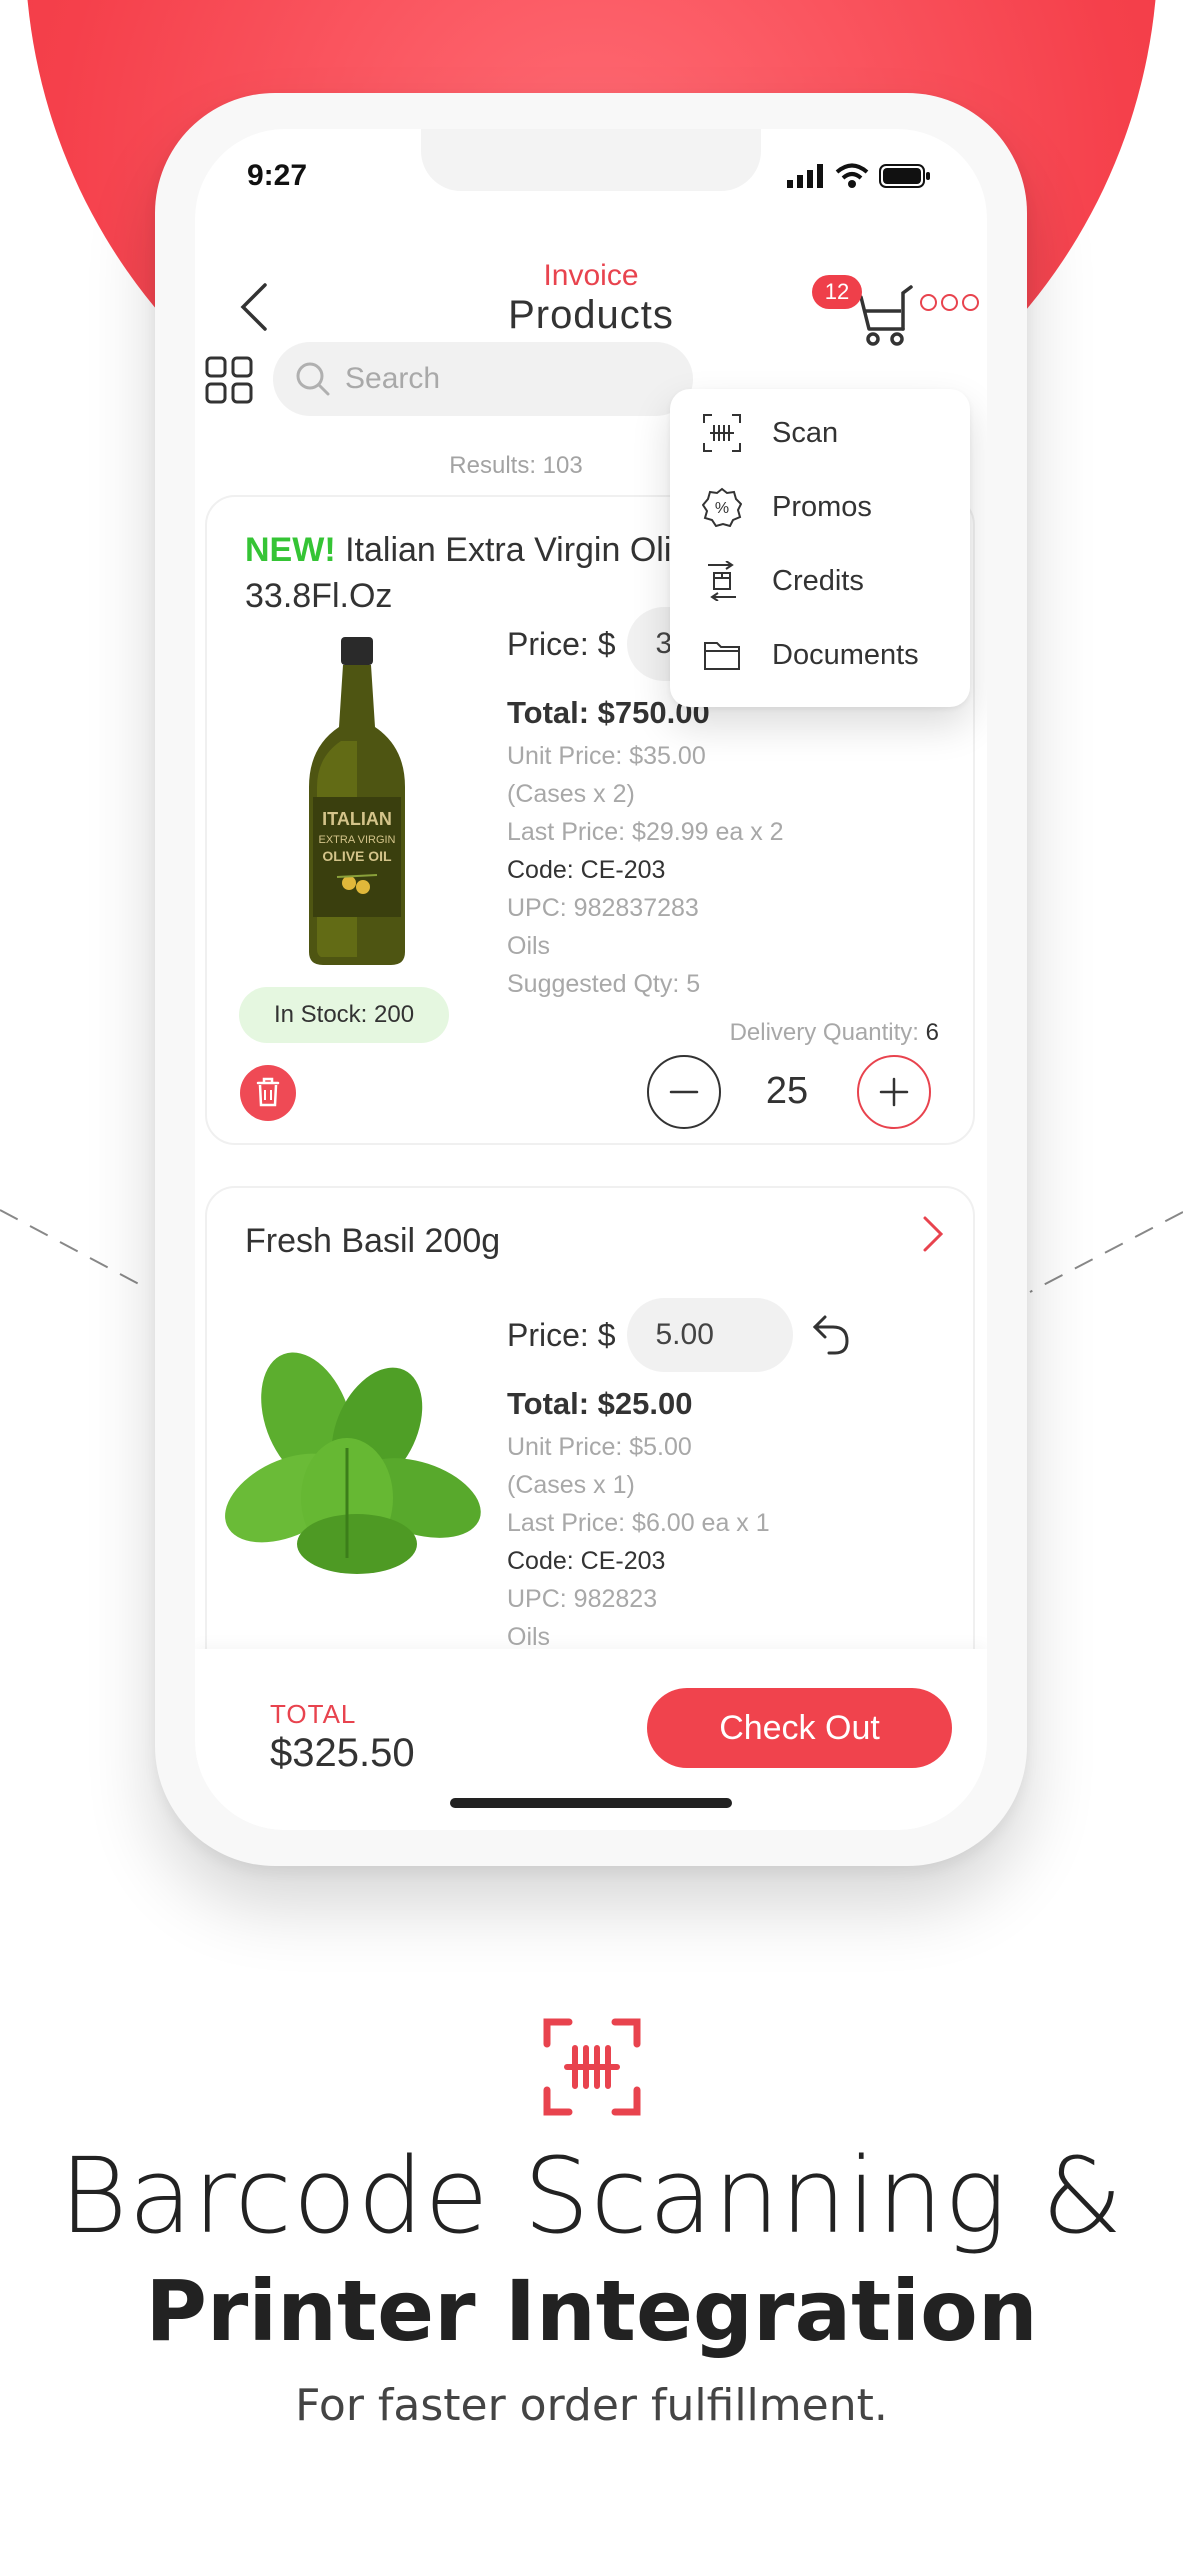  I want to click on bottle-label-text: ITALIAN, so click(357, 819).